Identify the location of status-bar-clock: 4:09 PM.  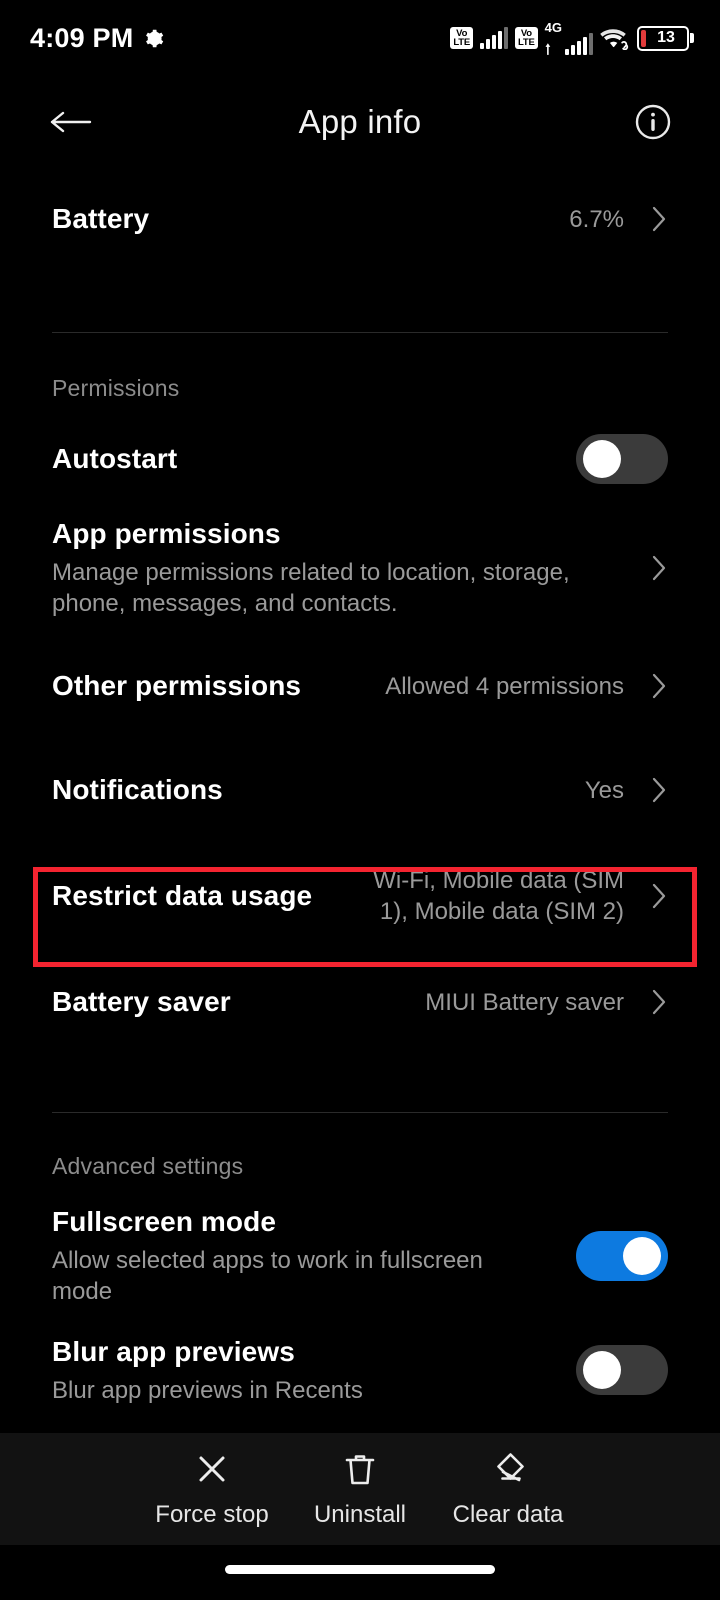
(82, 37).